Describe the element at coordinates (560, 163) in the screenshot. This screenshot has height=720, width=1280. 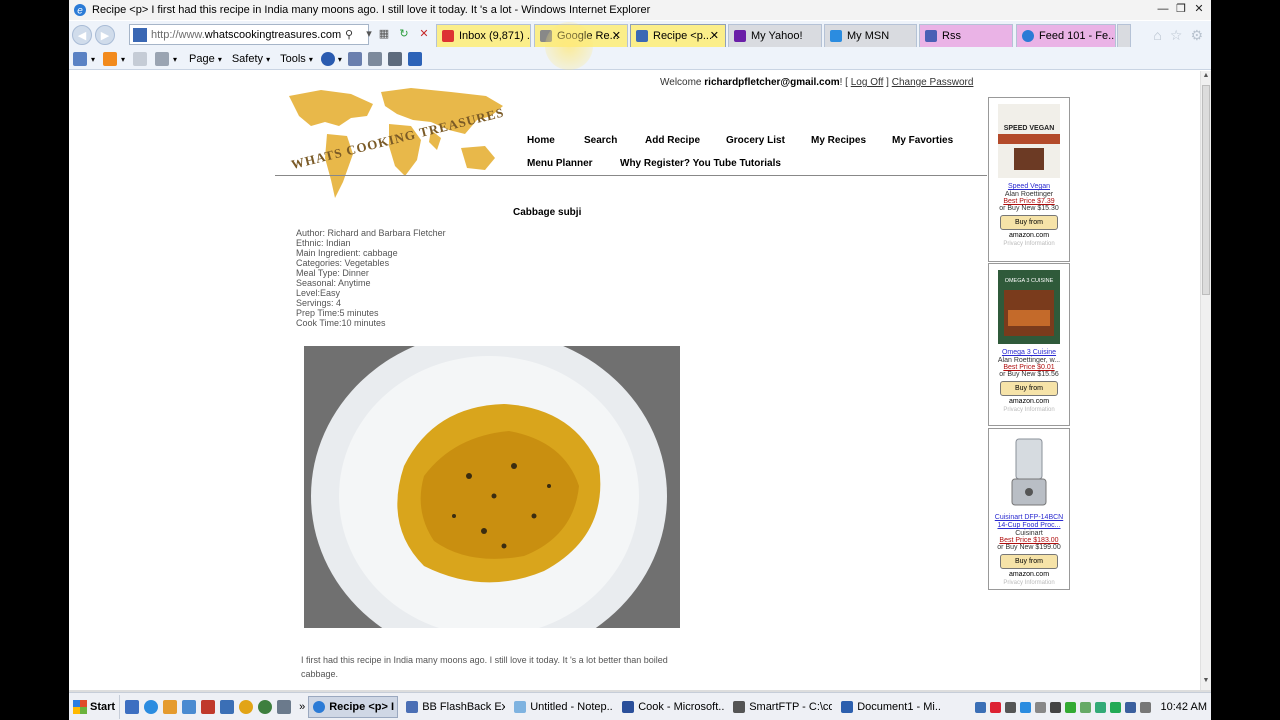
I see `menu-menu-planner: Menu Planner` at that location.